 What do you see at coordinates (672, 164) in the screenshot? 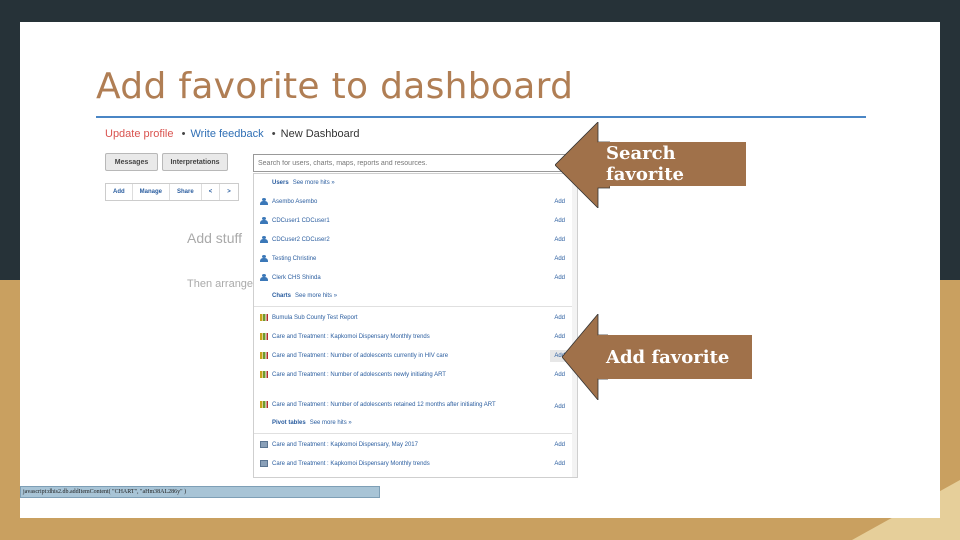
I see `search-favorite-callout: Search favorite` at bounding box center [672, 164].